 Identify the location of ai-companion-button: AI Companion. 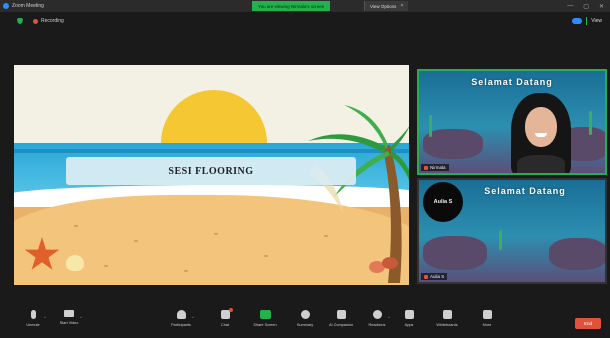
(341, 323).